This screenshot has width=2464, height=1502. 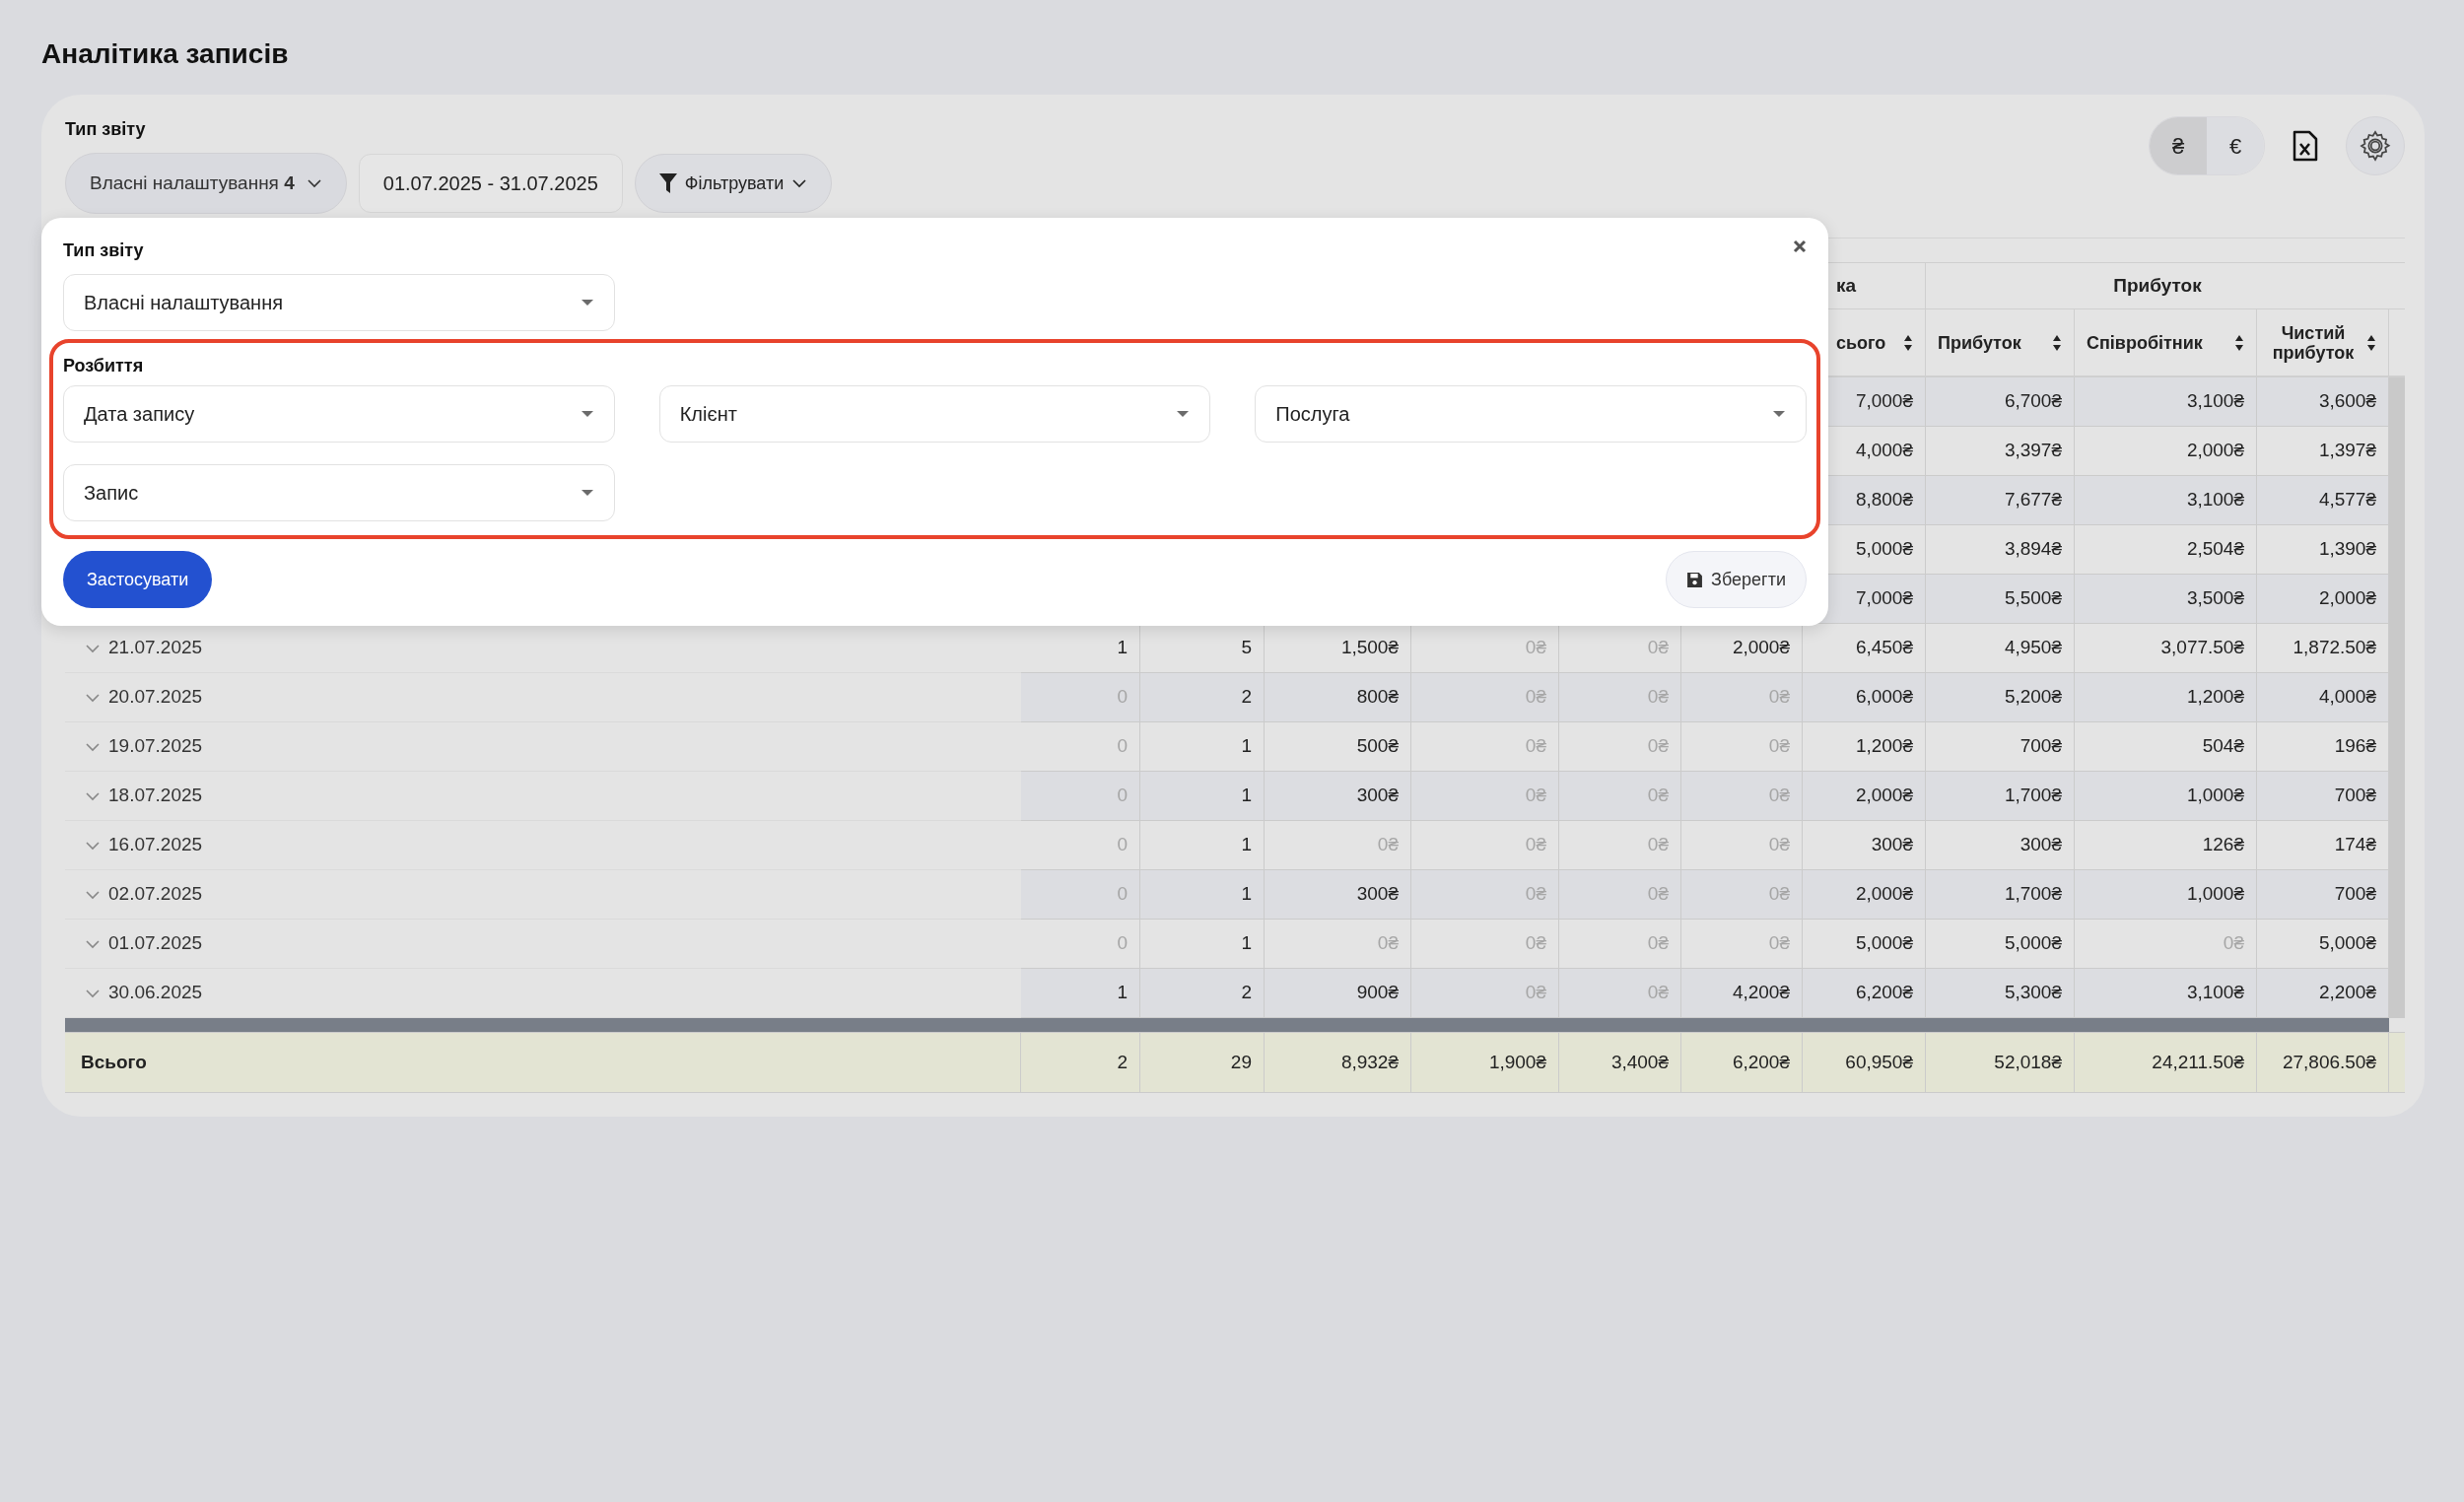 I want to click on dropdown-select: Дата запису, so click(x=339, y=414).